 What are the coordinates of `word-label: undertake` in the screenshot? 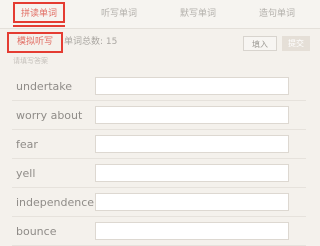 It's located at (44, 86).